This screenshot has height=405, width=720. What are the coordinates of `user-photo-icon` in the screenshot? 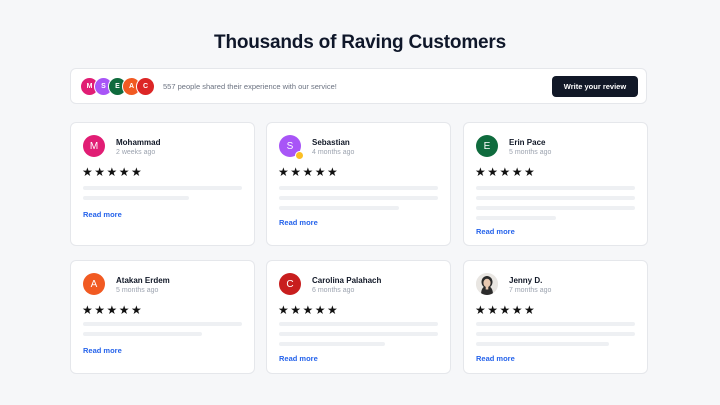 It's located at (487, 284).